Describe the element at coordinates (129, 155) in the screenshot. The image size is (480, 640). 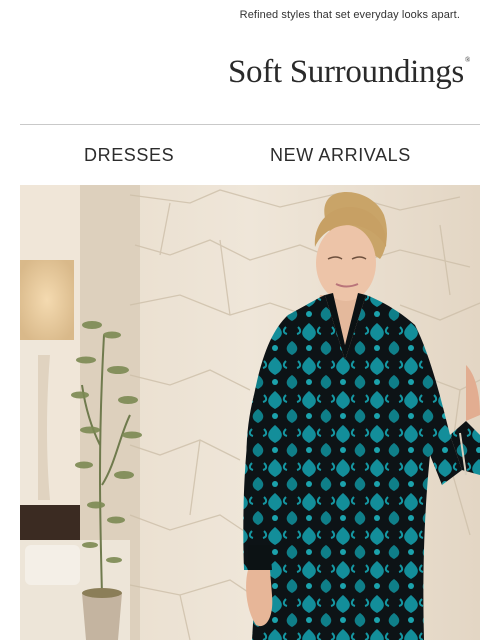
I see `nav-link-dresses: DRESSES` at that location.